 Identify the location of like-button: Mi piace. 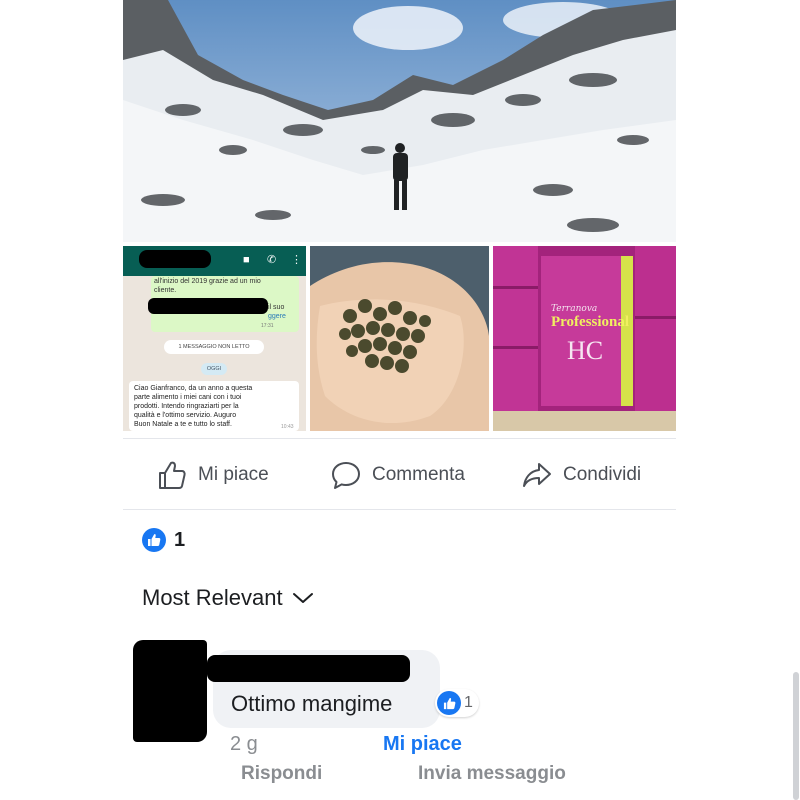
(212, 475).